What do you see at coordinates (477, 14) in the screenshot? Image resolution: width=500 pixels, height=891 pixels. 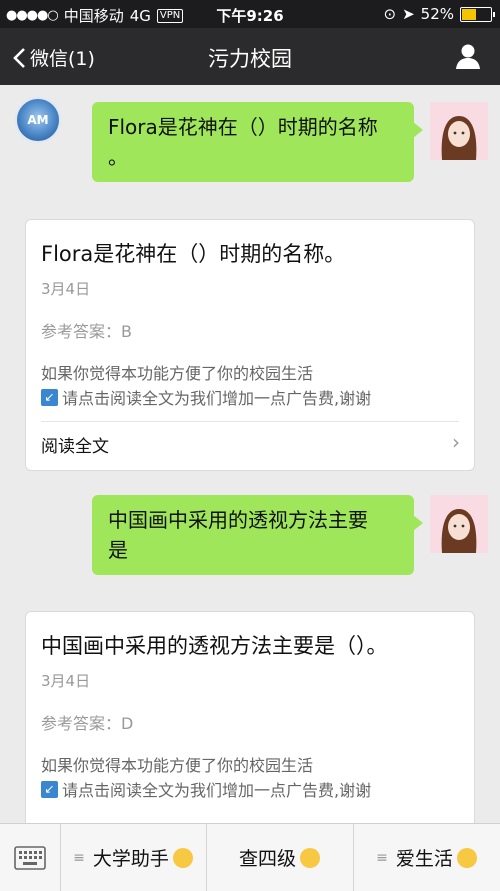 I see `battery-icon` at bounding box center [477, 14].